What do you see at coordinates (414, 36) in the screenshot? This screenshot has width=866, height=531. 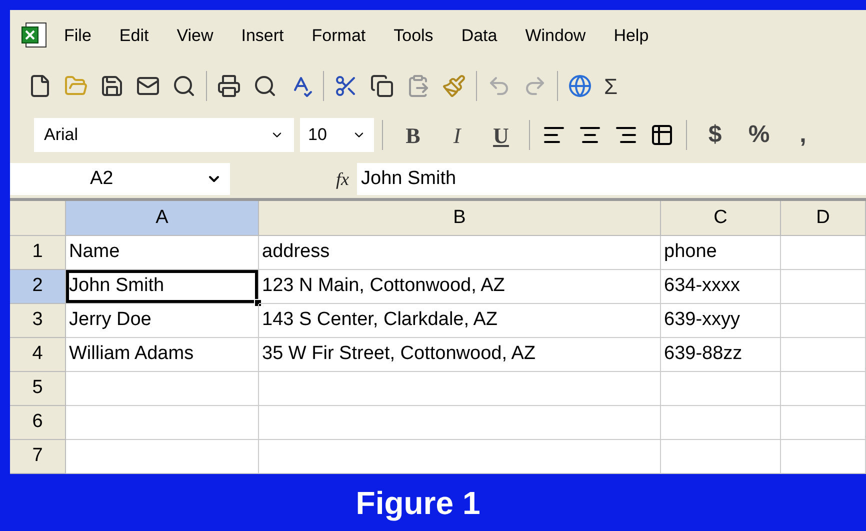 I see `menu-item: Tools` at bounding box center [414, 36].